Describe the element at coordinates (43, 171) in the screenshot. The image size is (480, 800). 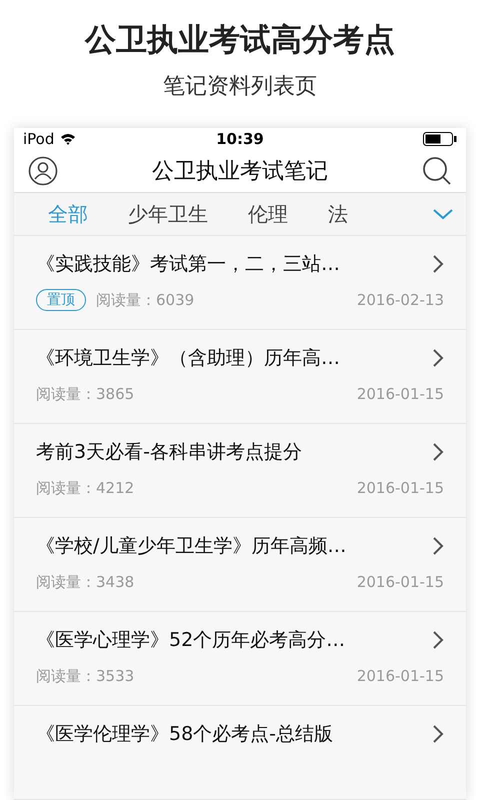
I see `user-icon` at that location.